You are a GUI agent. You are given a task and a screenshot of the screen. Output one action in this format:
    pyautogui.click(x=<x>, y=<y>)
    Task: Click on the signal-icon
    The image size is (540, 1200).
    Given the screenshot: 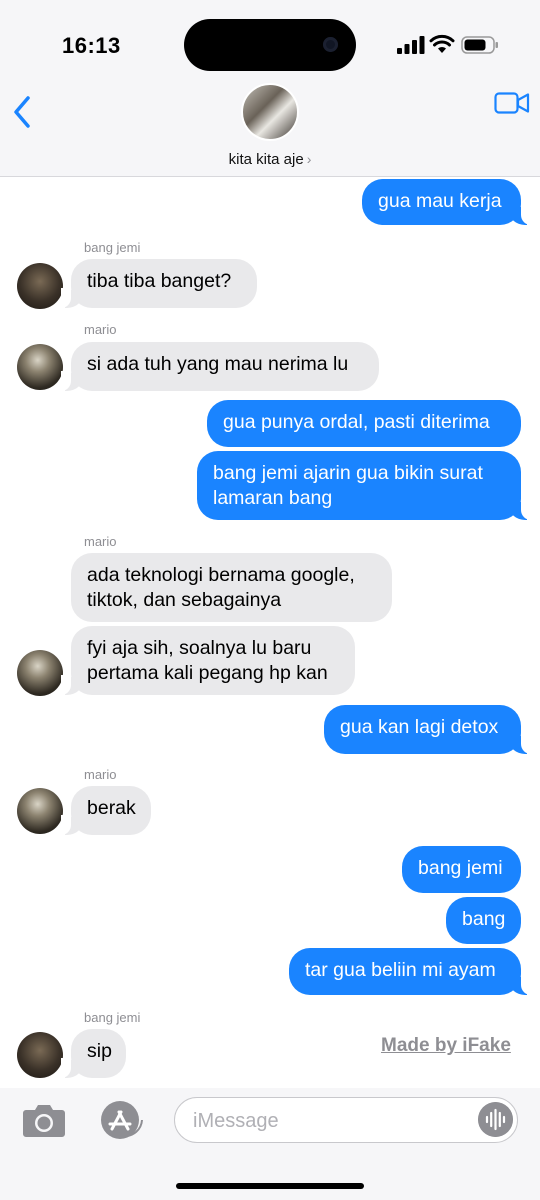 What is the action you would take?
    pyautogui.click(x=411, y=45)
    